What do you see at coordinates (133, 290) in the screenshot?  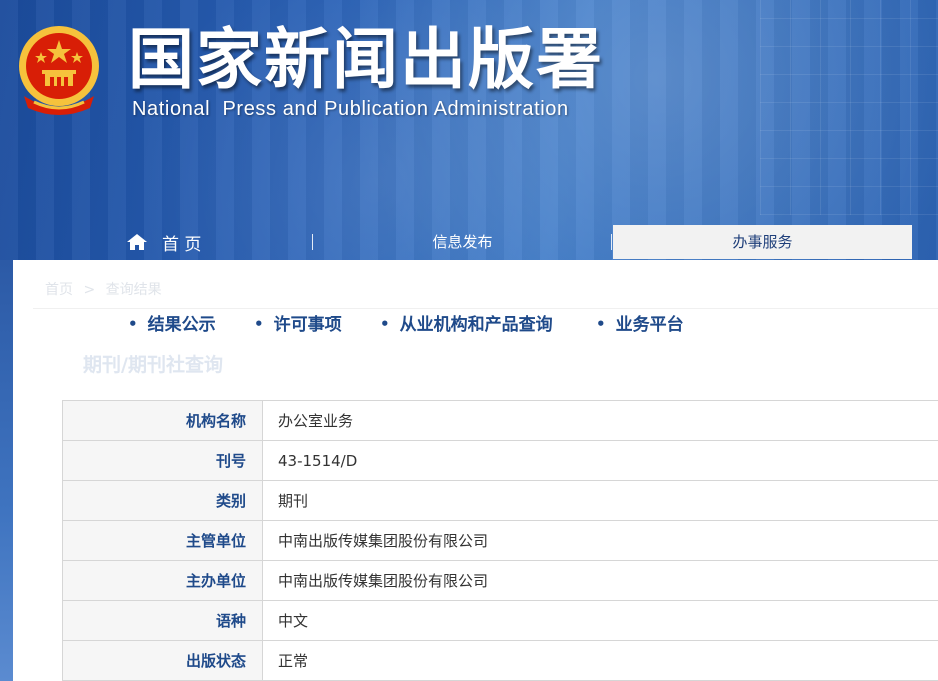 I see `breadcrumb-current: 查询结果` at bounding box center [133, 290].